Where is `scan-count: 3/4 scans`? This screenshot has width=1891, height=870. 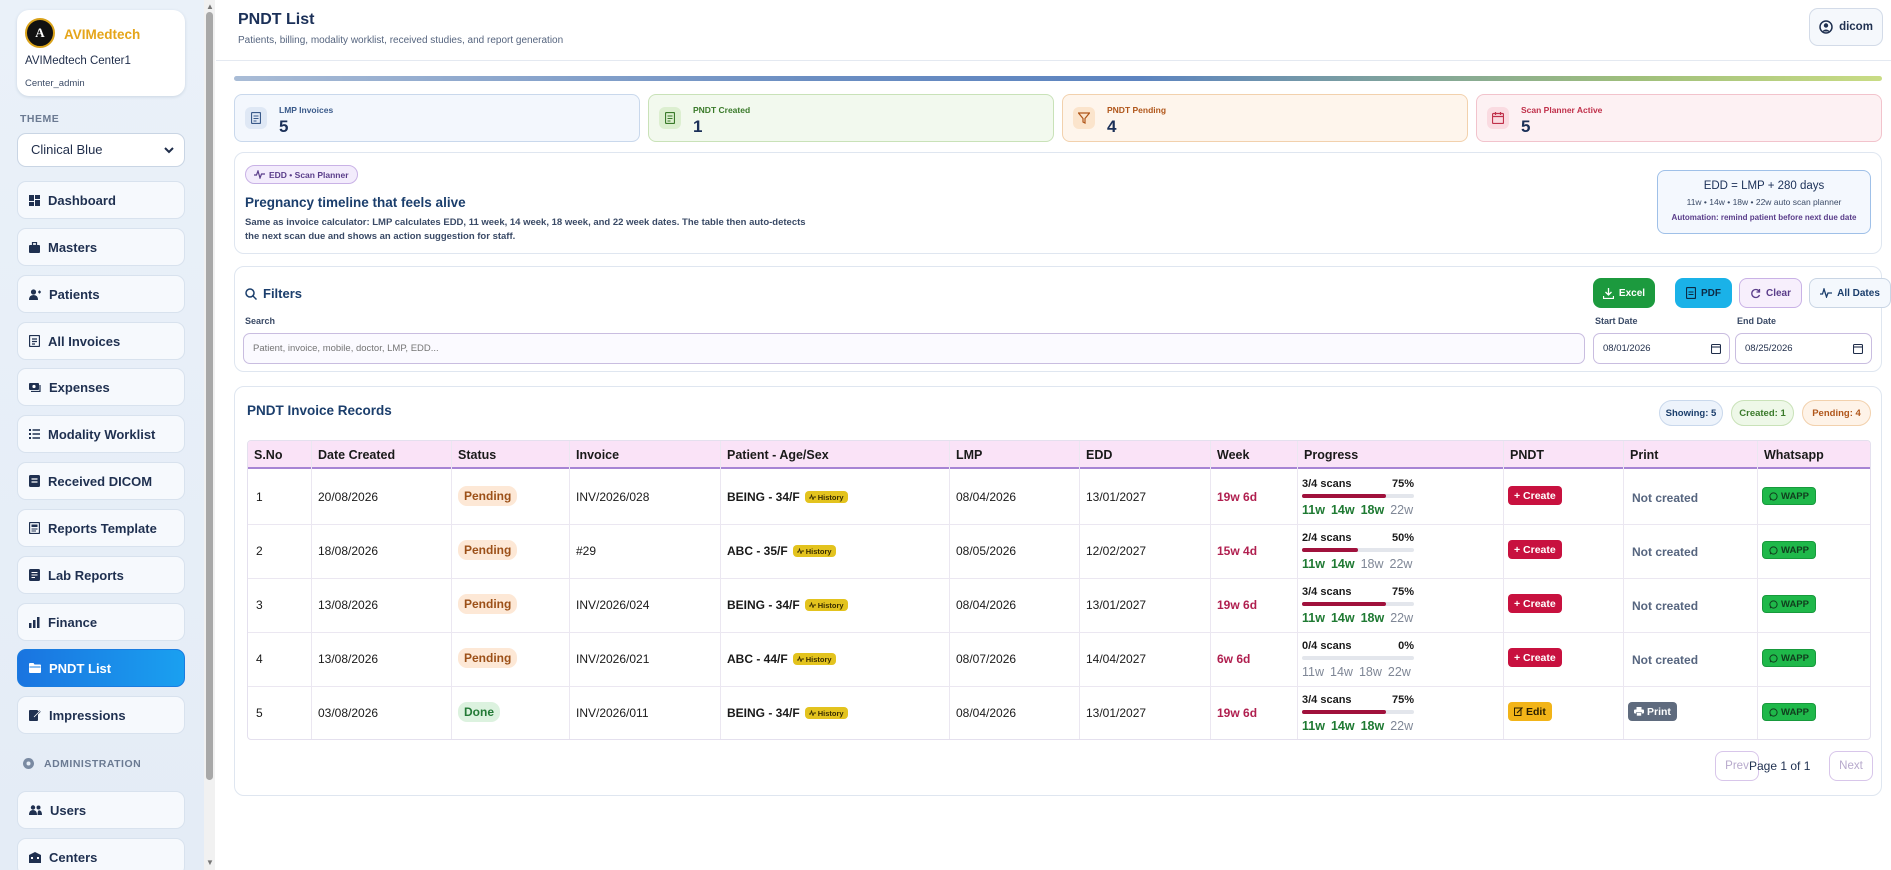 scan-count: 3/4 scans is located at coordinates (1327, 484).